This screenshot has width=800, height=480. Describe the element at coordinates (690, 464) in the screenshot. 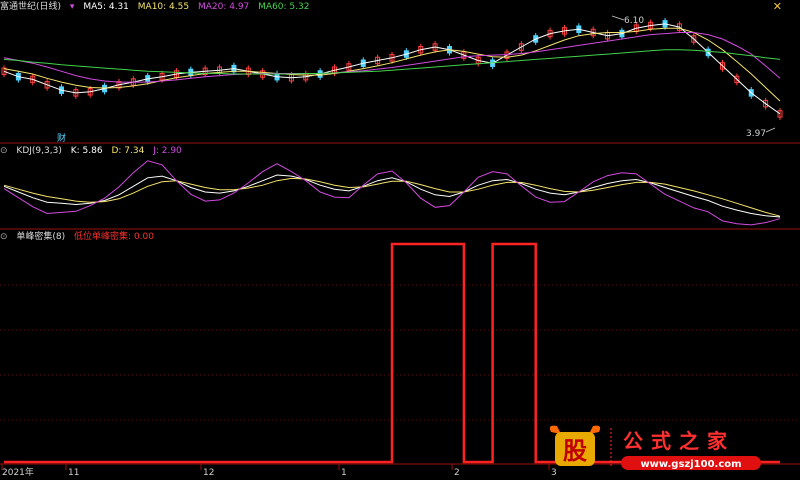

I see `brand-url: www.gszj100.com` at that location.